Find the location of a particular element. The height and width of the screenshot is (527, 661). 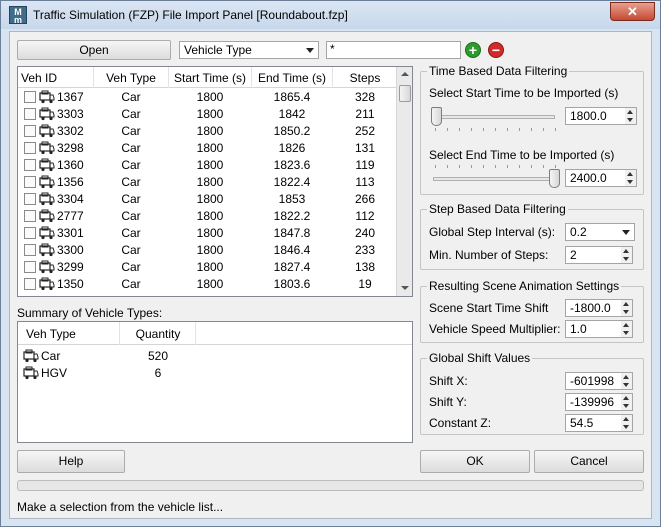

table-row: 3299 Car 1800 1827.4 138 is located at coordinates (208, 267).